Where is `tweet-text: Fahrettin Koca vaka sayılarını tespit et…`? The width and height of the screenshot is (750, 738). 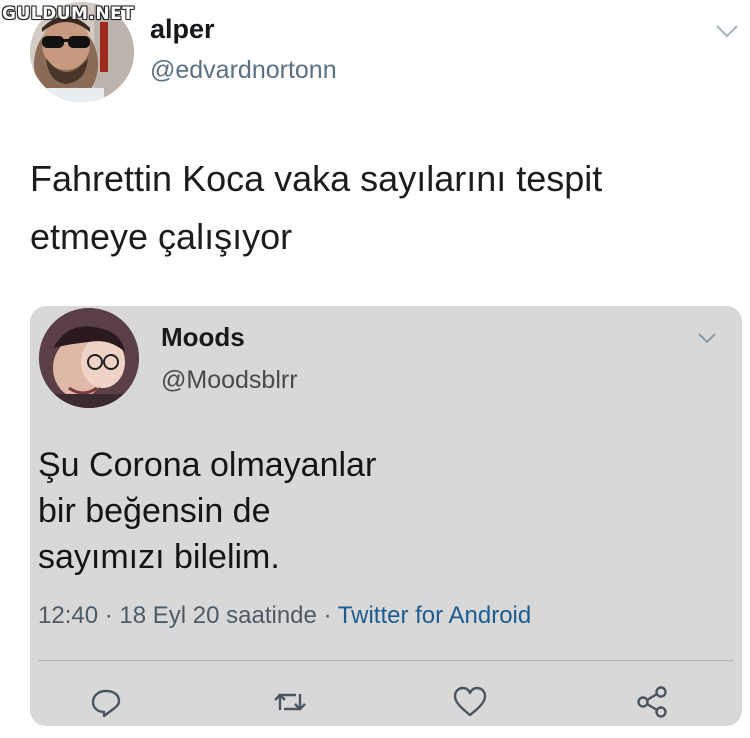
tweet-text: Fahrettin Koca vaka sayılarını tespit et… is located at coordinates (316, 207).